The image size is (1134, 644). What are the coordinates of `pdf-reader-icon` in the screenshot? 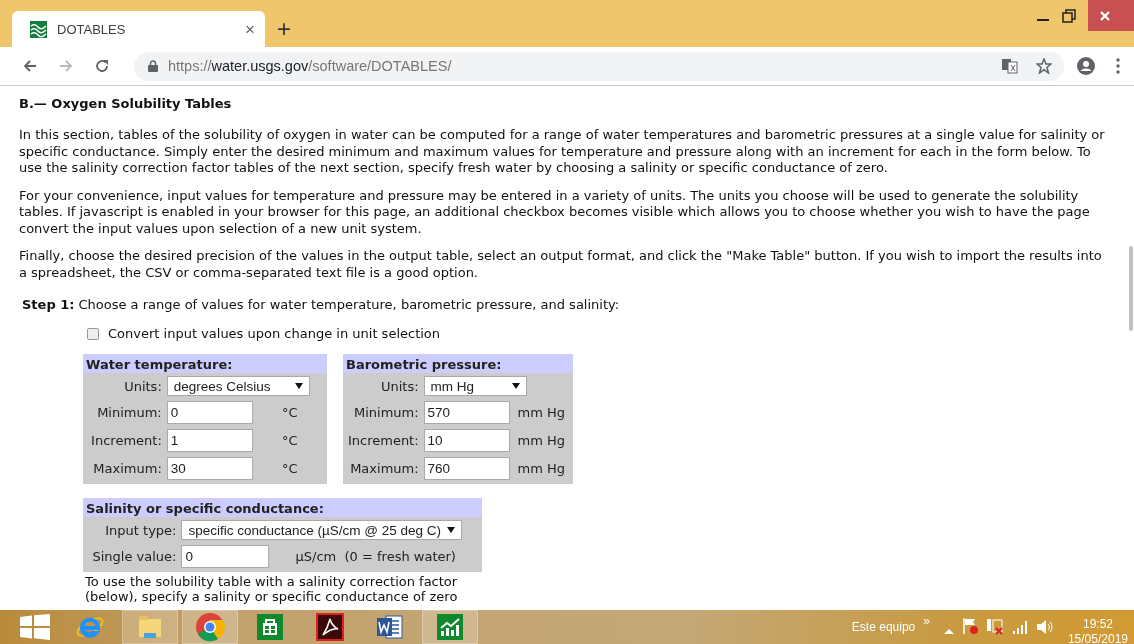 It's located at (330, 627).